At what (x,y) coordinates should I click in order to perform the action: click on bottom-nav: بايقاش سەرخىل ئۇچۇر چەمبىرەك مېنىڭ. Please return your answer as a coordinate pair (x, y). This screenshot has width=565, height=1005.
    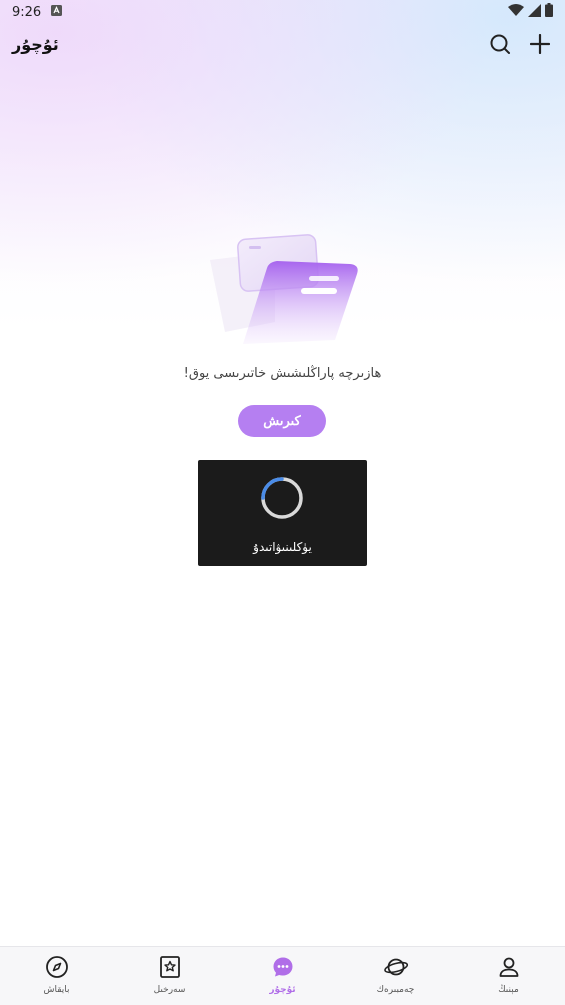
    Looking at the image, I should click on (282, 975).